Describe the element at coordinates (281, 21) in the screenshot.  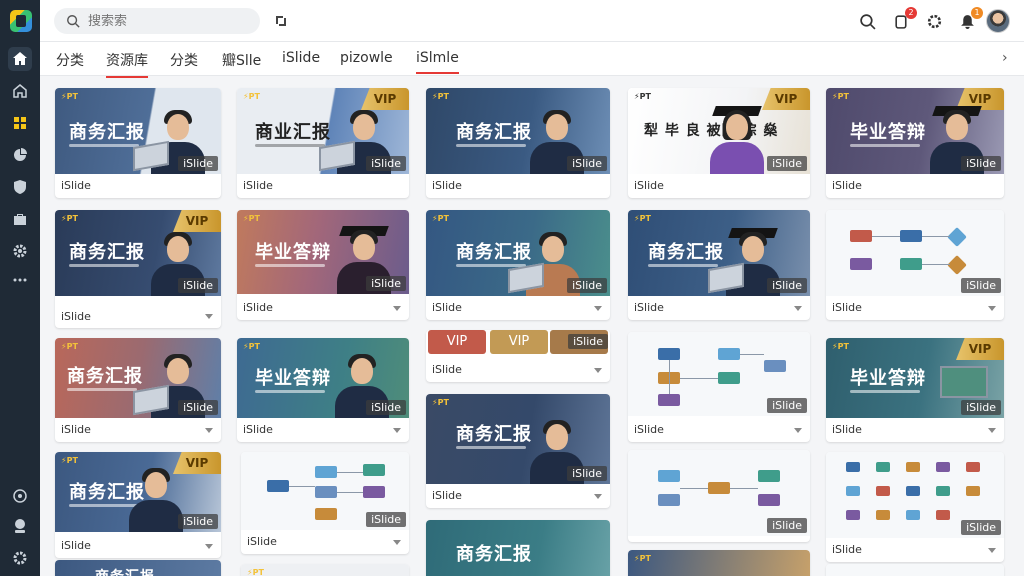
I see `expand-icon` at that location.